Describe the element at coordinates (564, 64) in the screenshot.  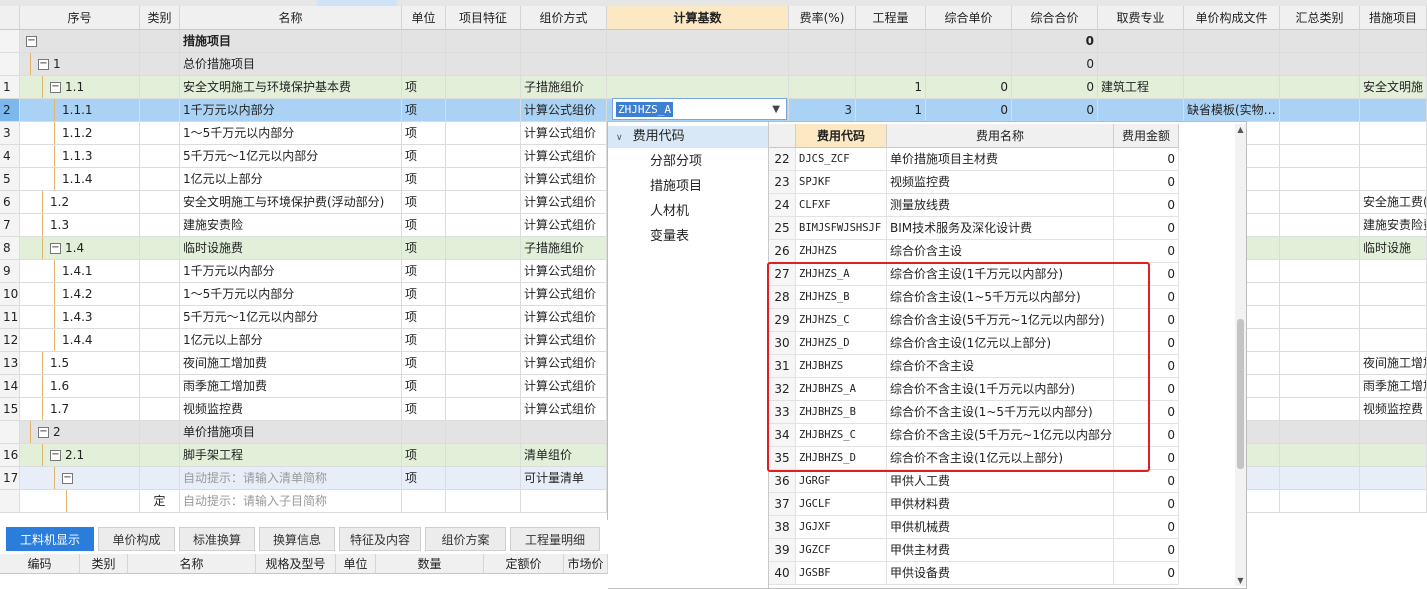
I see `cell-method` at that location.